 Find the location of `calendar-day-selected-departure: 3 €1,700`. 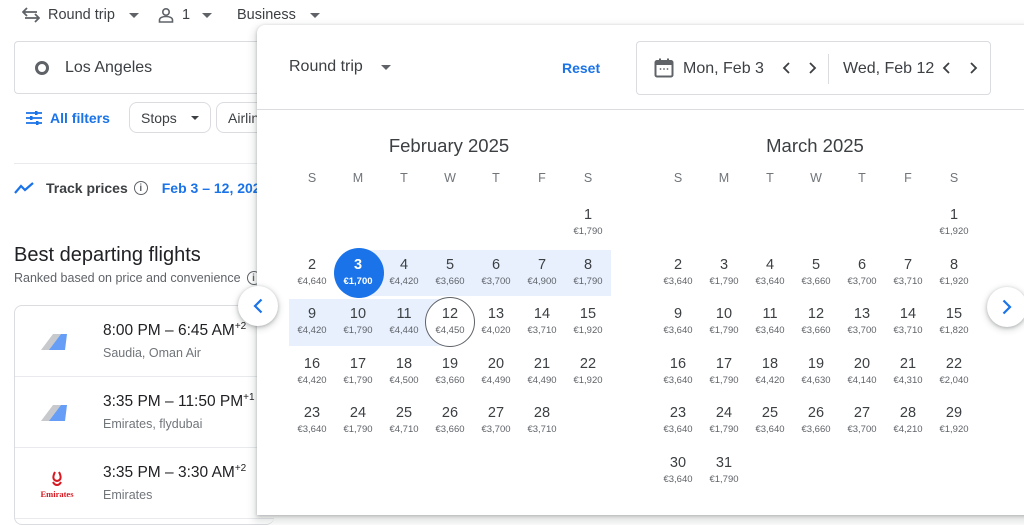

calendar-day-selected-departure: 3 €1,700 is located at coordinates (359, 272).